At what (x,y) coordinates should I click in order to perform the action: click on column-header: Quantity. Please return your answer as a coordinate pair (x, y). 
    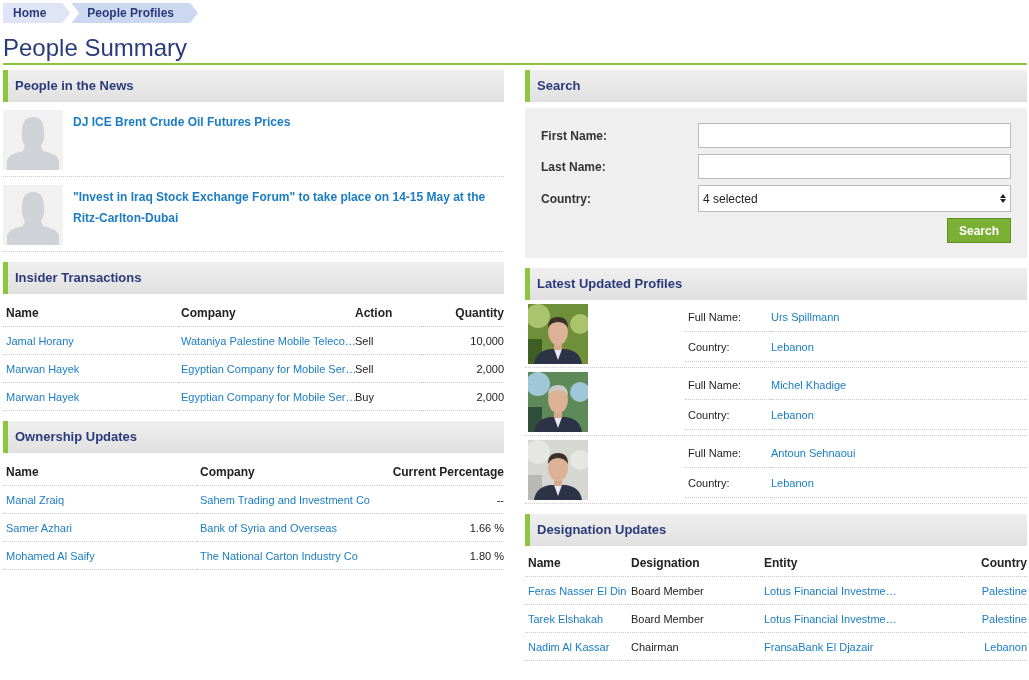
    Looking at the image, I should click on (463, 313).